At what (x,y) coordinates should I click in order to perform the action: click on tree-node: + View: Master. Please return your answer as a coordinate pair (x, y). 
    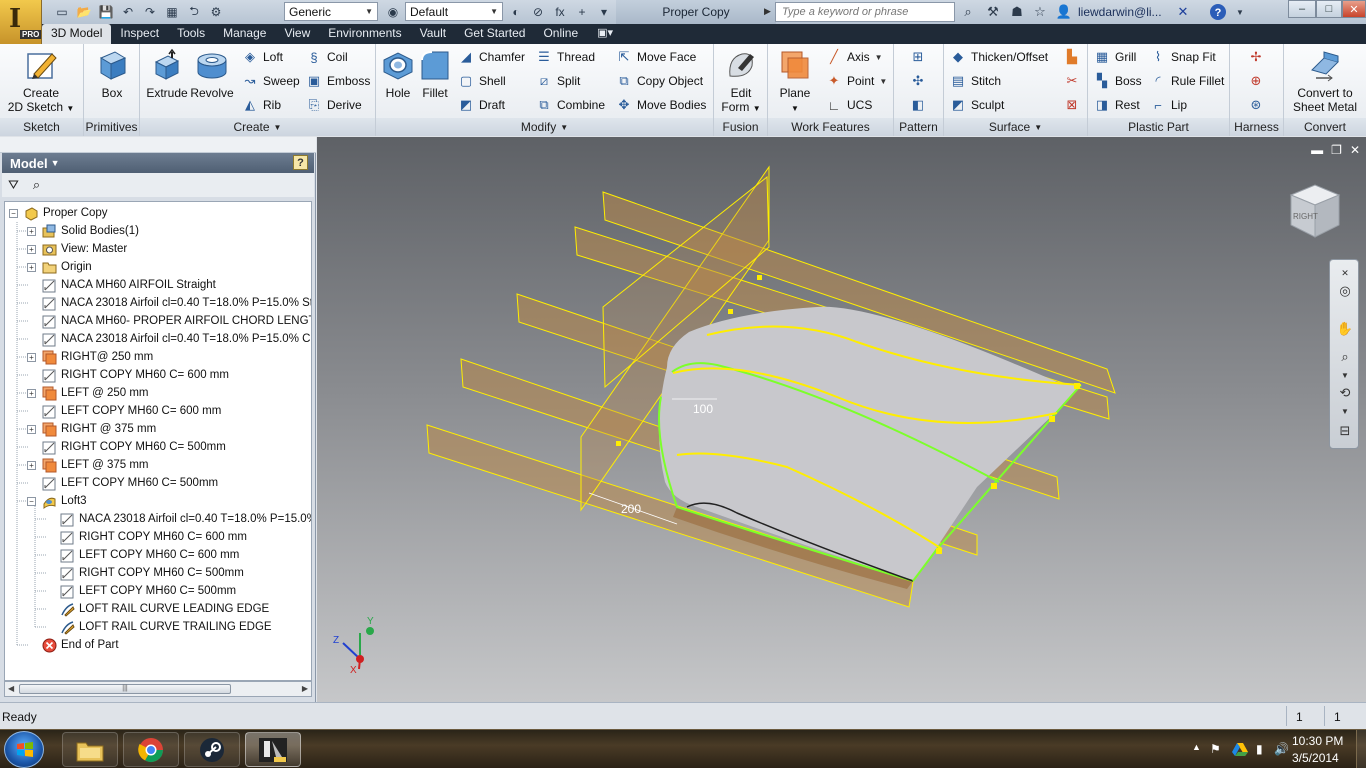
    Looking at the image, I should click on (77, 249).